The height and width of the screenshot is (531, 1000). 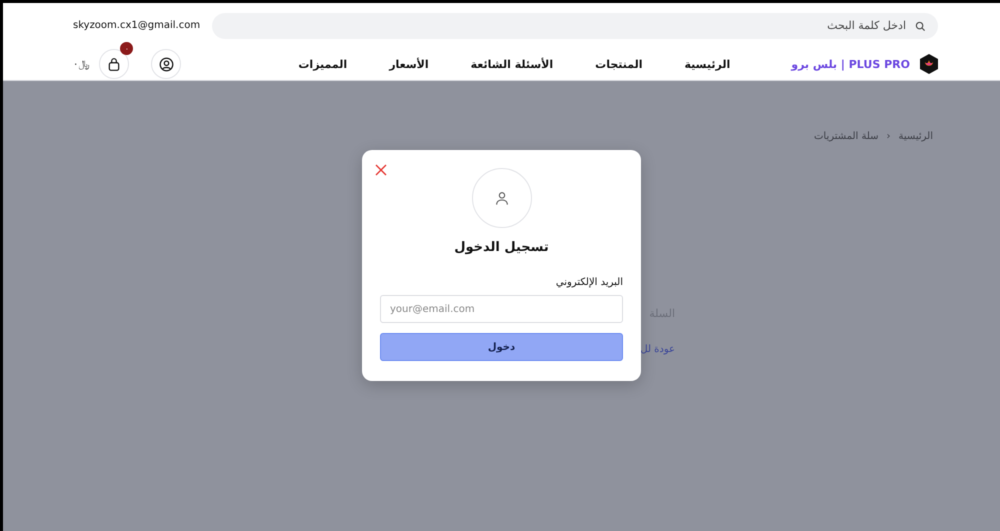 I want to click on shopping-bag-icon, so click(x=114, y=64).